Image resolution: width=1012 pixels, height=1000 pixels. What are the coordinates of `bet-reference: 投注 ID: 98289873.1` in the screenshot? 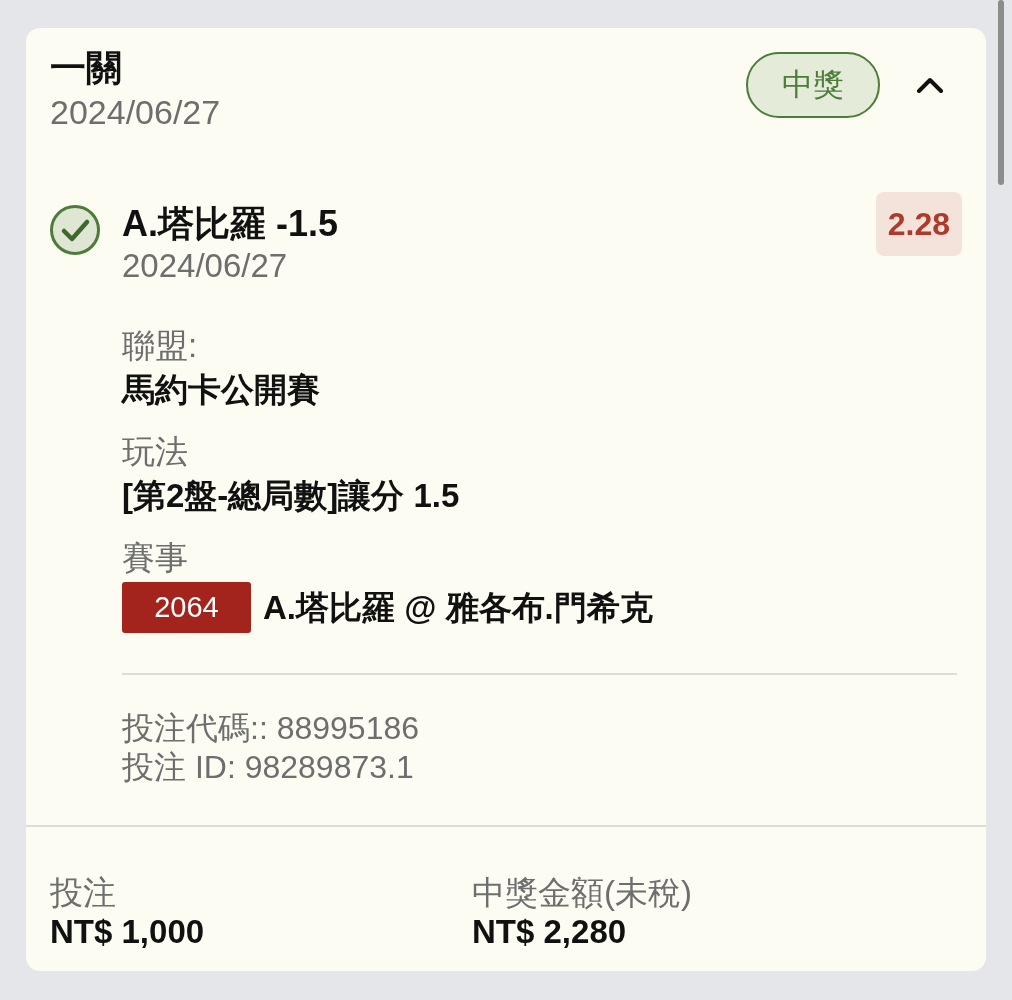 It's located at (268, 767).